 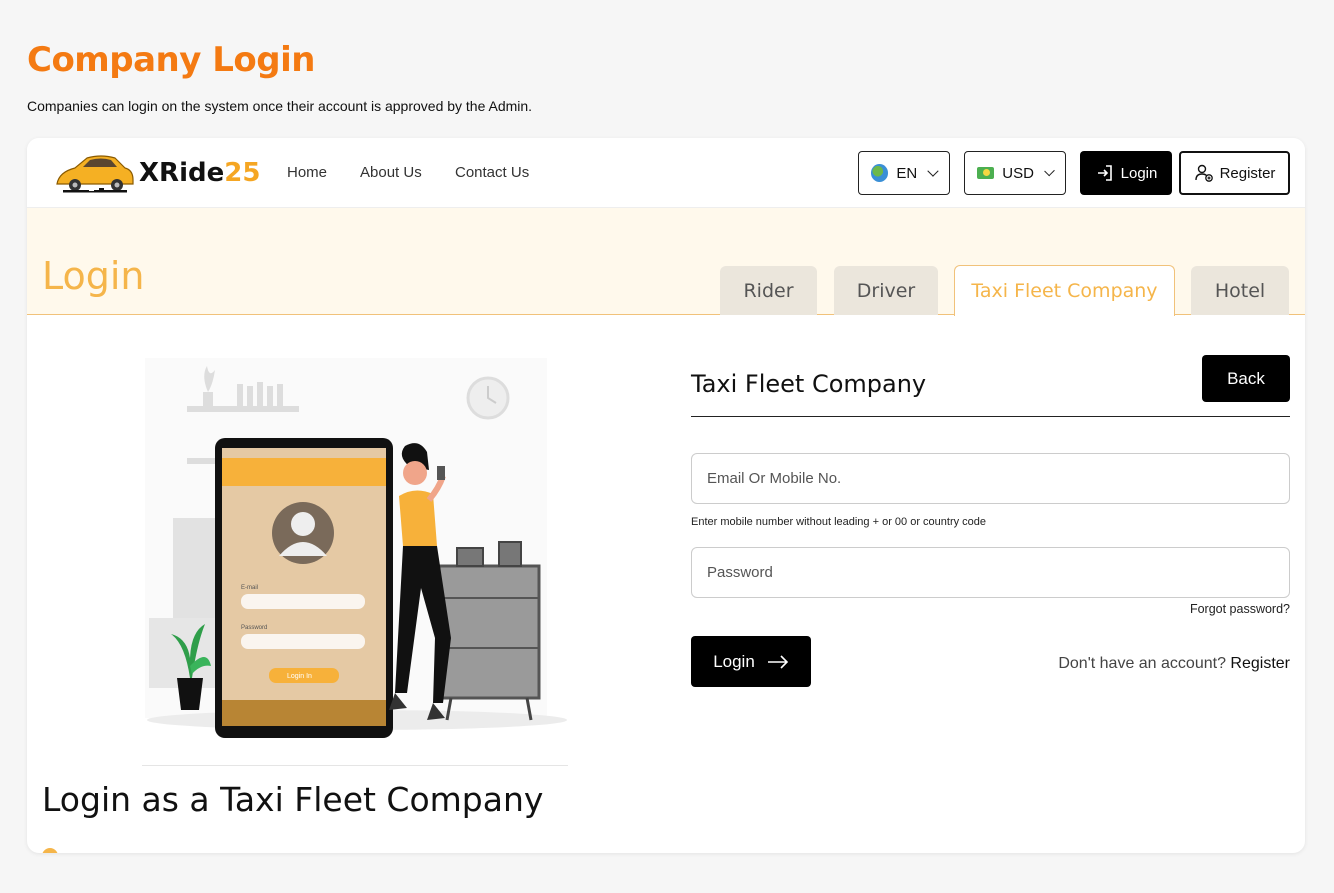 What do you see at coordinates (880, 173) in the screenshot?
I see `globe-icon` at bounding box center [880, 173].